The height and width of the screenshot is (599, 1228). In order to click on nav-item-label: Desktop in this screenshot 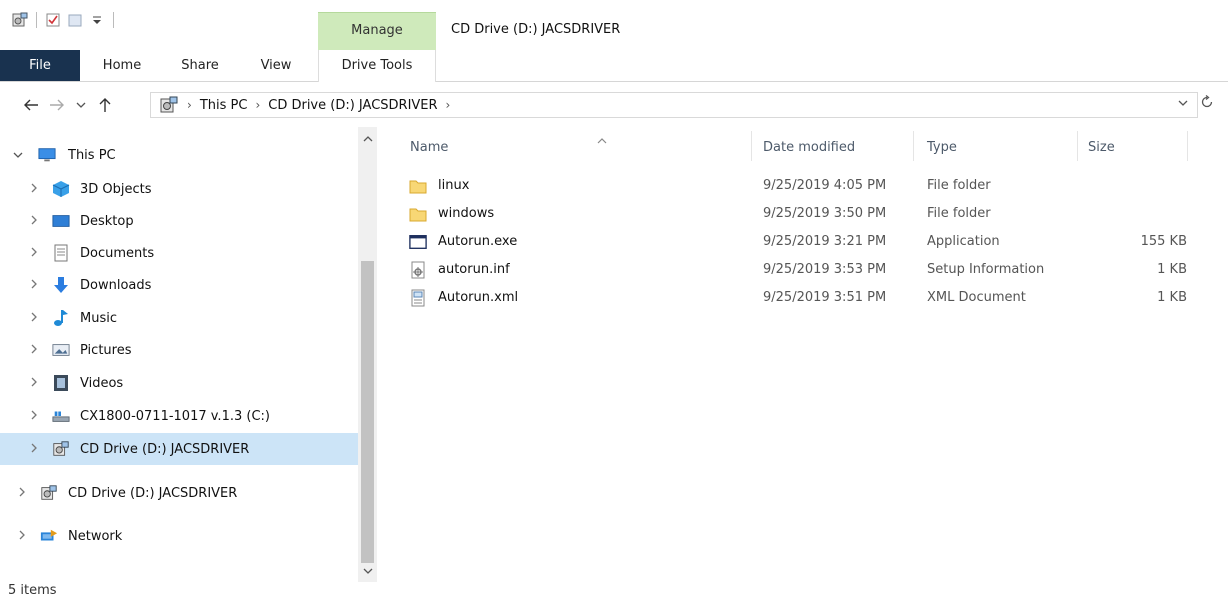, I will do `click(107, 221)`.